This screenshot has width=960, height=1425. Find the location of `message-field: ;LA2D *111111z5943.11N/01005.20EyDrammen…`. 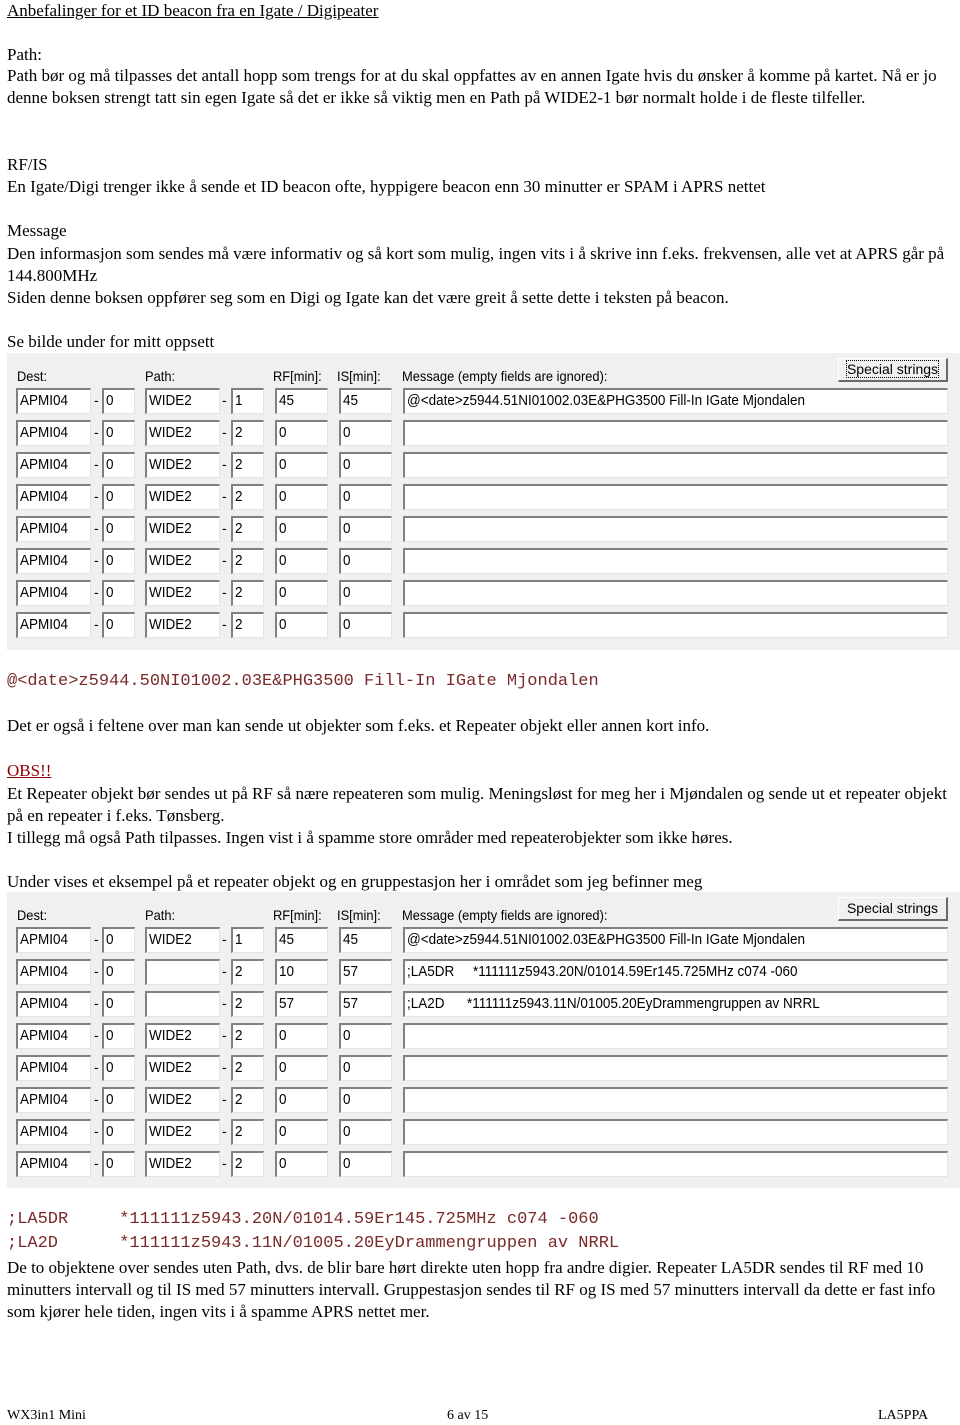

message-field: ;LA2D *111111z5943.11N/01005.20EyDrammen… is located at coordinates (675, 1004).